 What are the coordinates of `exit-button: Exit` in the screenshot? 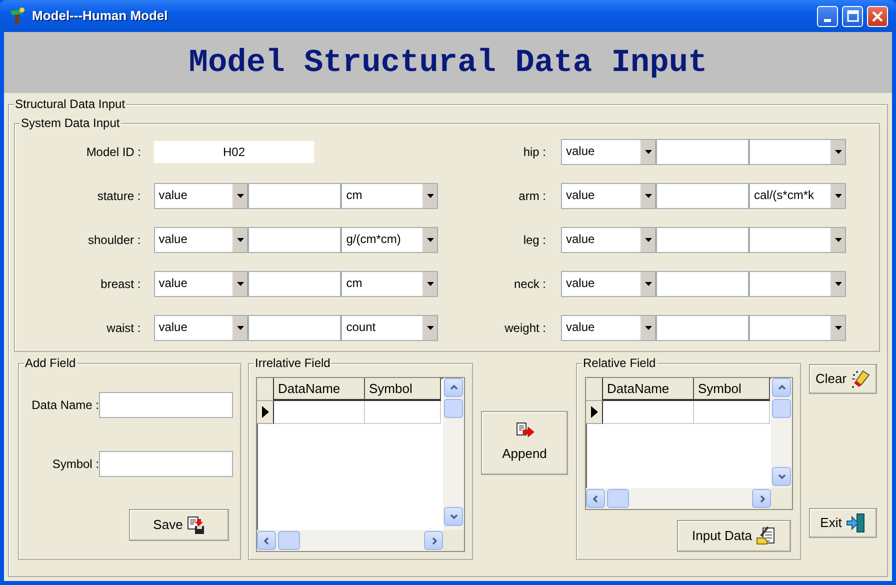 It's located at (843, 523).